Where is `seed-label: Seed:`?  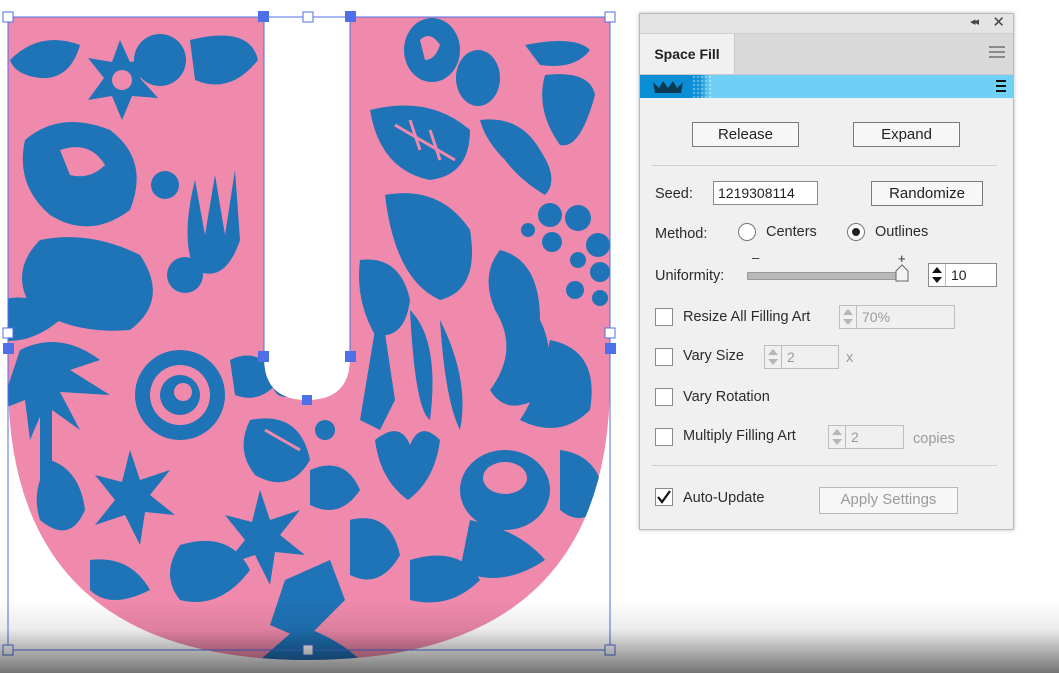 seed-label: Seed: is located at coordinates (674, 194).